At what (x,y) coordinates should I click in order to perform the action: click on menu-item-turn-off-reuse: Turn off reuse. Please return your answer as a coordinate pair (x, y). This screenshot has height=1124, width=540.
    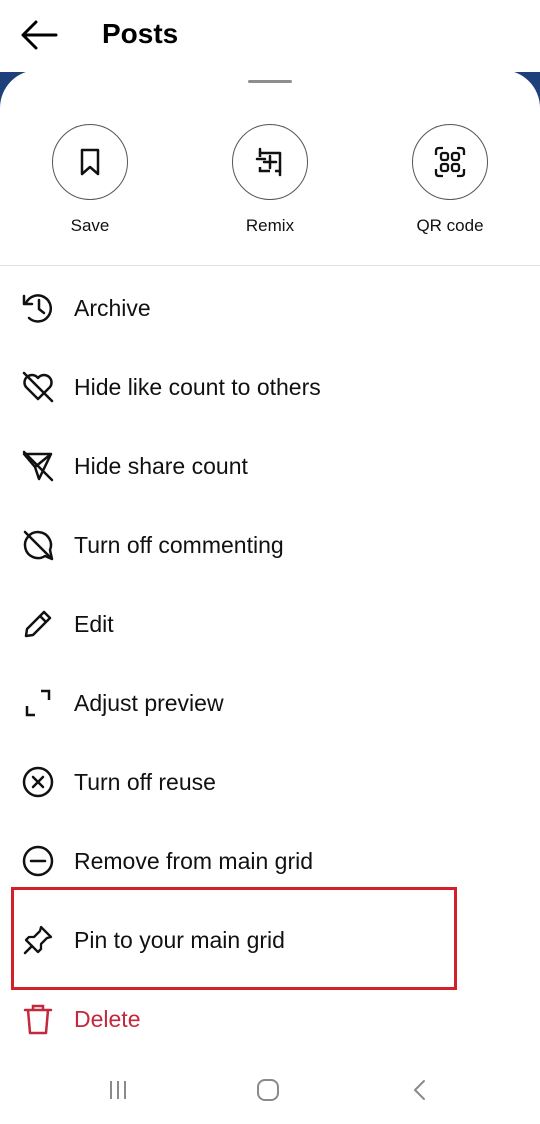
    Looking at the image, I should click on (270, 781).